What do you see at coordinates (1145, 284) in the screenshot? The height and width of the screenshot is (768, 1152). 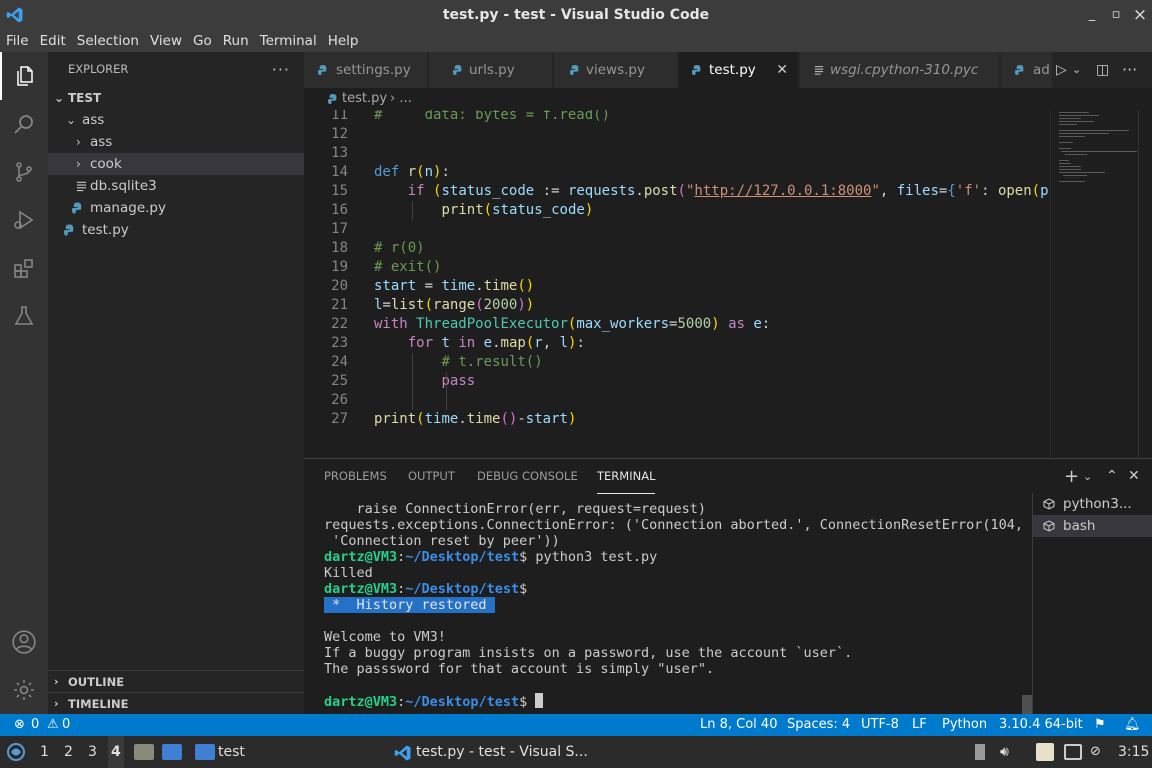 I see `editor-scrollbar` at bounding box center [1145, 284].